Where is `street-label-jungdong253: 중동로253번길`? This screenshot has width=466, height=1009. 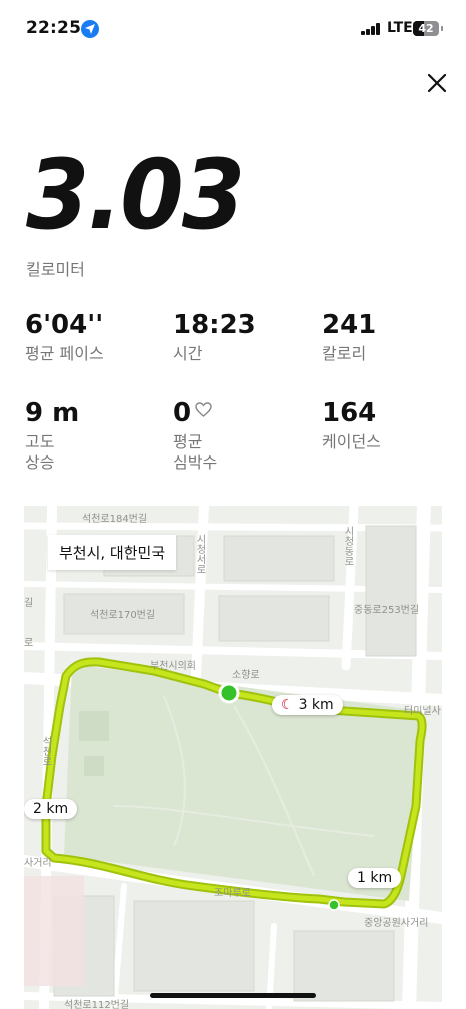 street-label-jungdong253: 중동로253번길 is located at coordinates (387, 610).